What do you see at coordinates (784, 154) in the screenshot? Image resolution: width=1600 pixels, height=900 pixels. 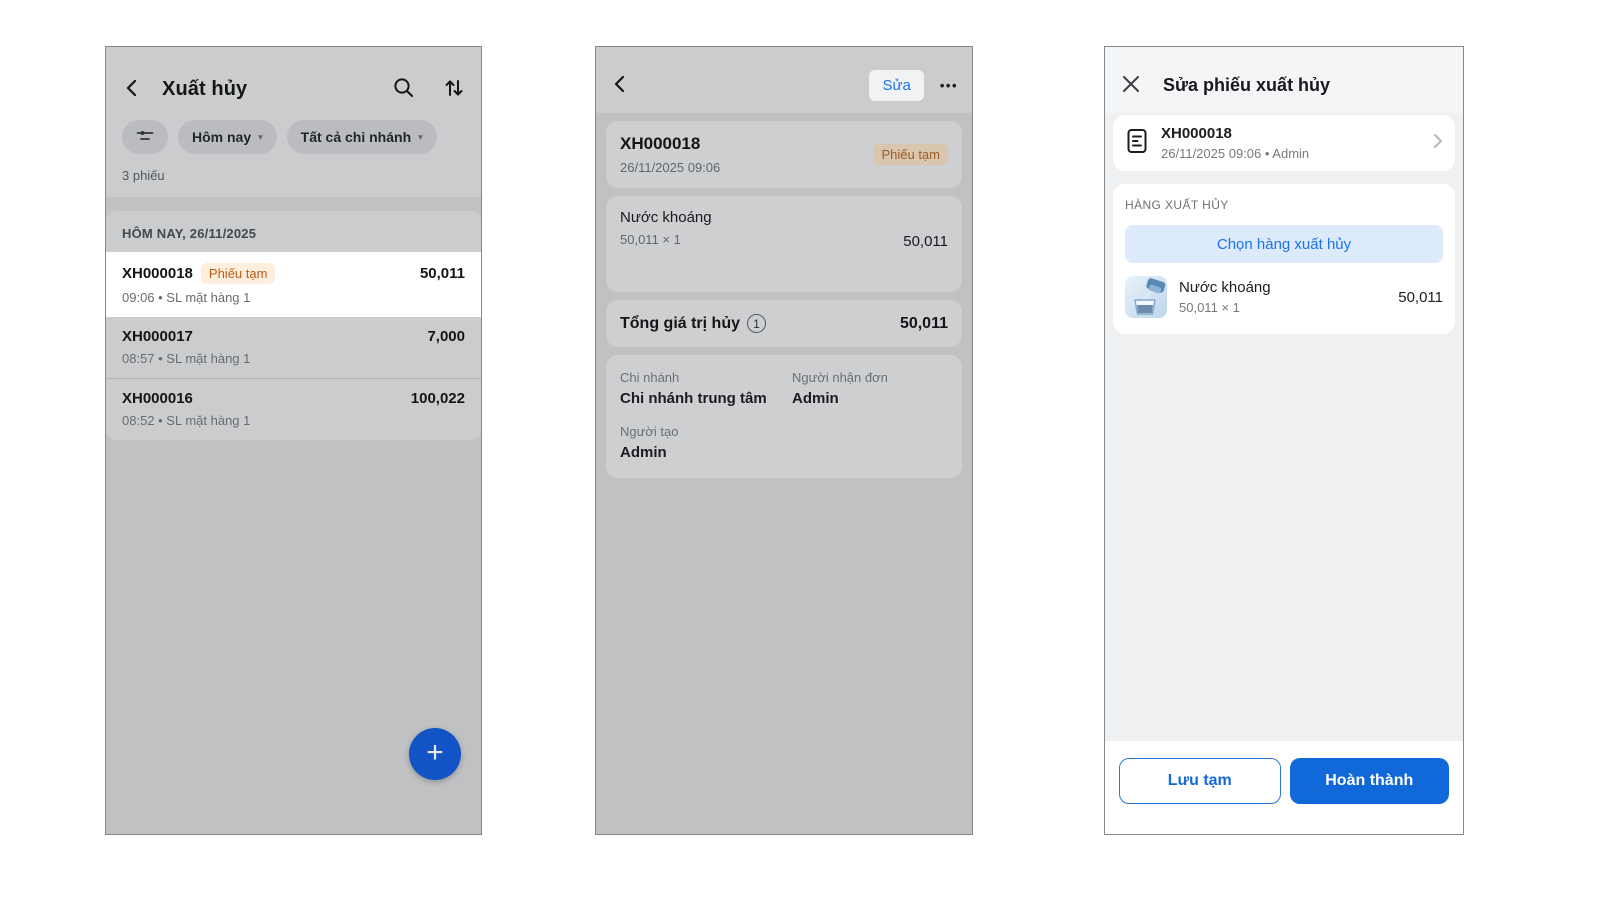 I see `note-summary-card: XH000018 26/11/2025 09:06 Phiếu tạm` at bounding box center [784, 154].